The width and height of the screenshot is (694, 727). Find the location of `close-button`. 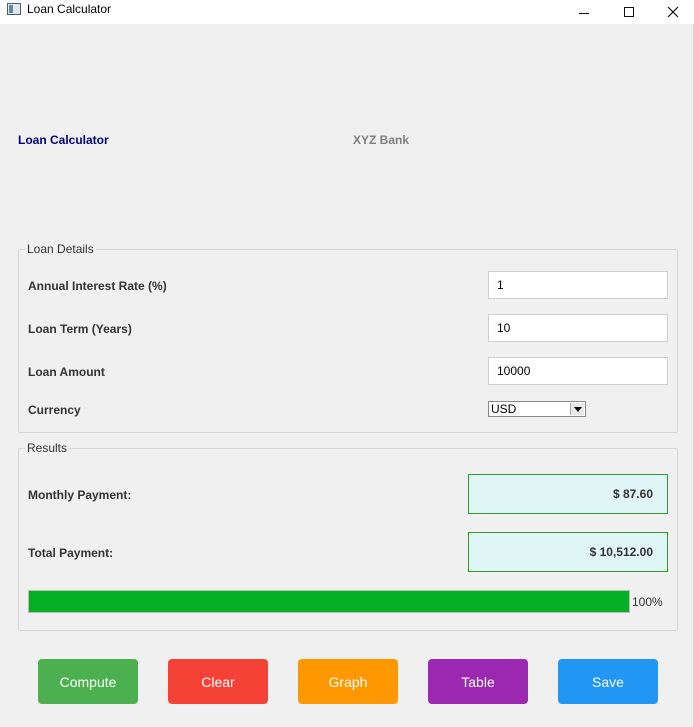

close-button is located at coordinates (672, 12).